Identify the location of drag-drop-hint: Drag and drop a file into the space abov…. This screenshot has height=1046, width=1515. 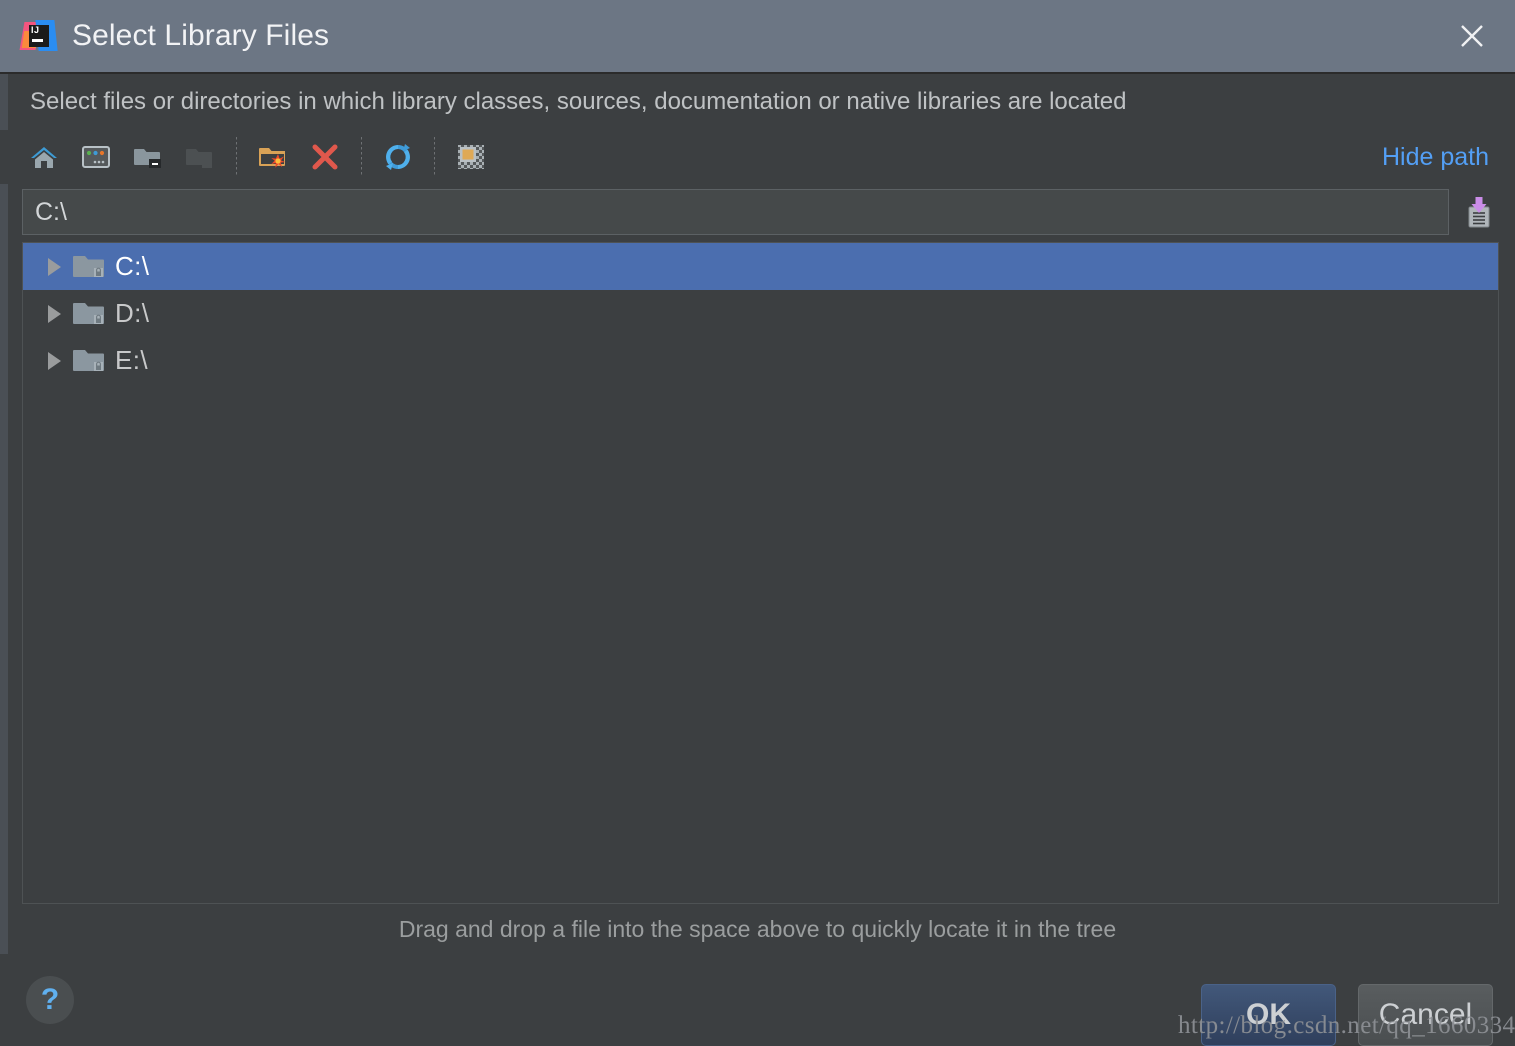
(757, 928).